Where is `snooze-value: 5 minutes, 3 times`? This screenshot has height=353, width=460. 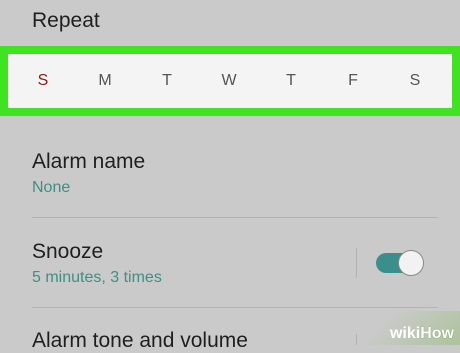
snooze-value: 5 minutes, 3 times is located at coordinates (97, 277).